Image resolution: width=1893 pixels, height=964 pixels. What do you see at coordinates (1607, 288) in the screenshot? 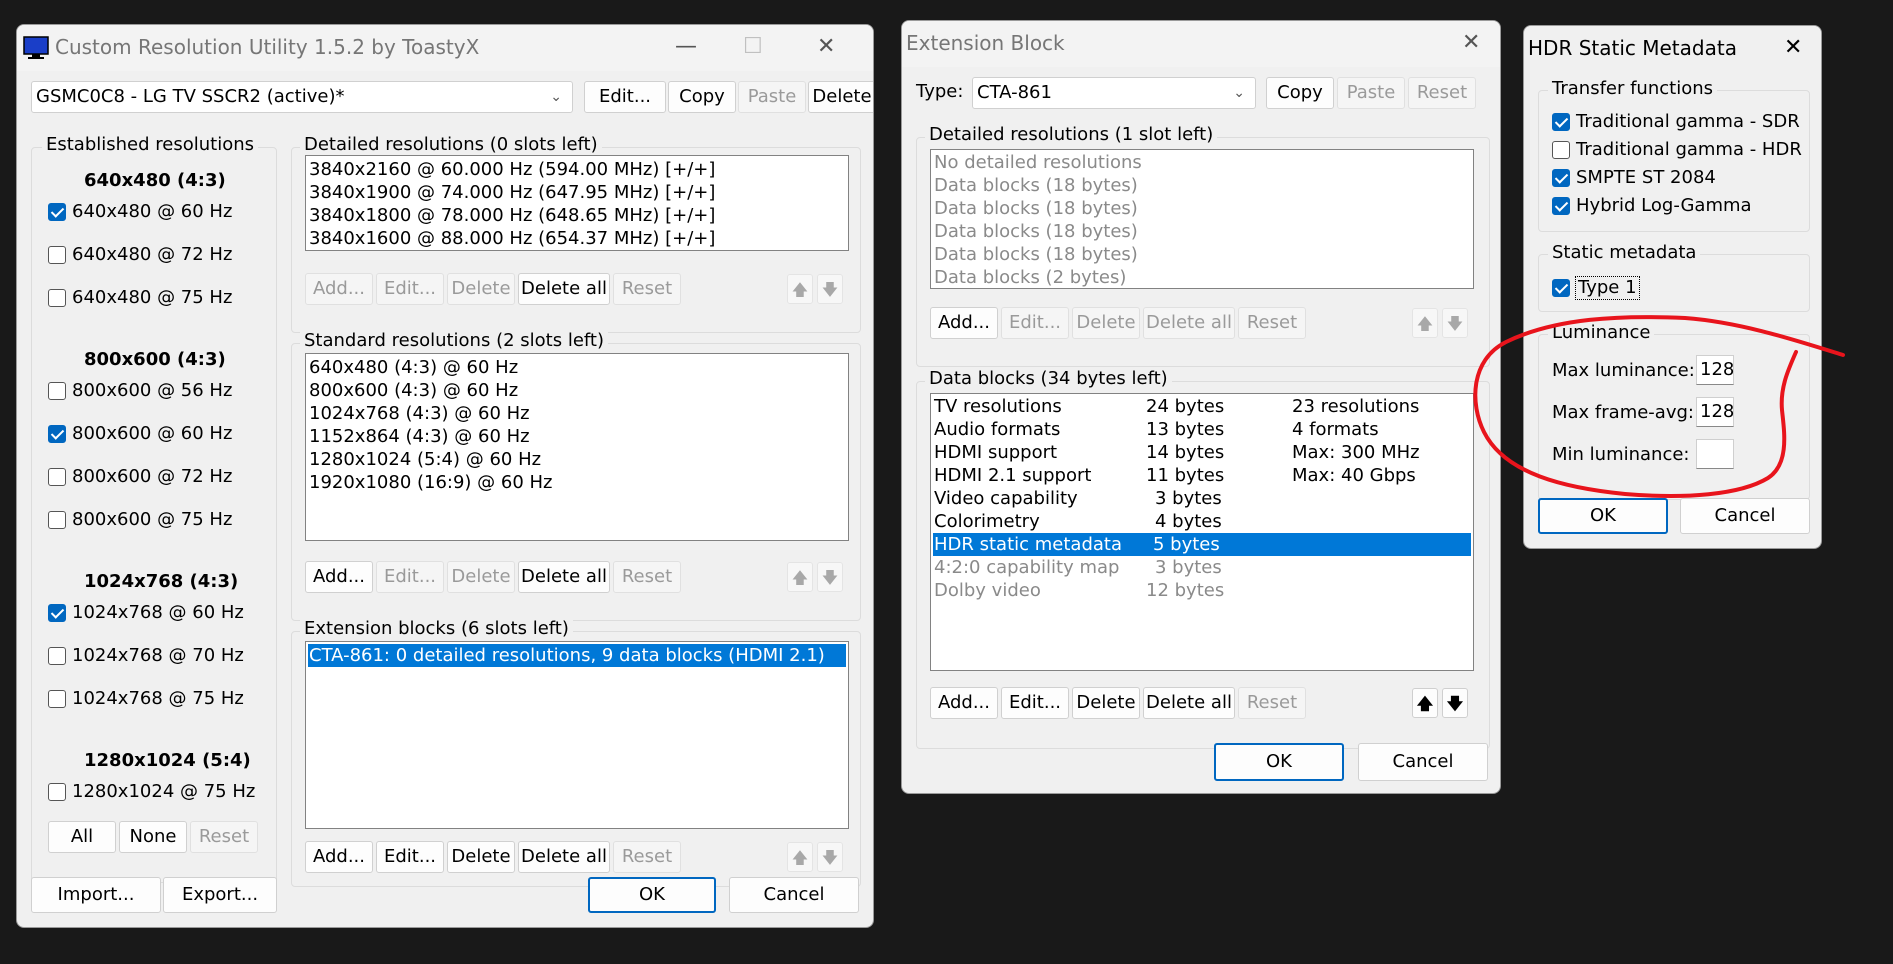
I see `checkbox-label: Type 1` at bounding box center [1607, 288].